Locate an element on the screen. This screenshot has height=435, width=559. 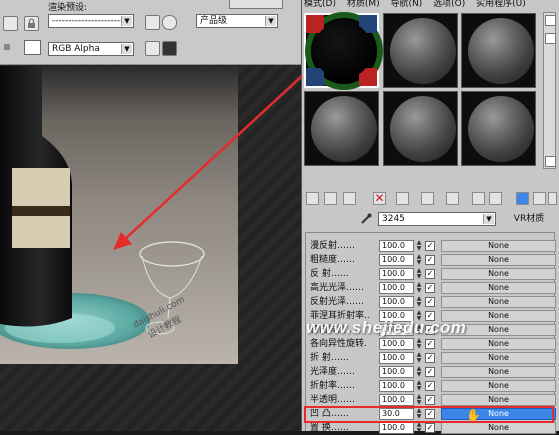
wine-glass is located at coordinates (172, 254).